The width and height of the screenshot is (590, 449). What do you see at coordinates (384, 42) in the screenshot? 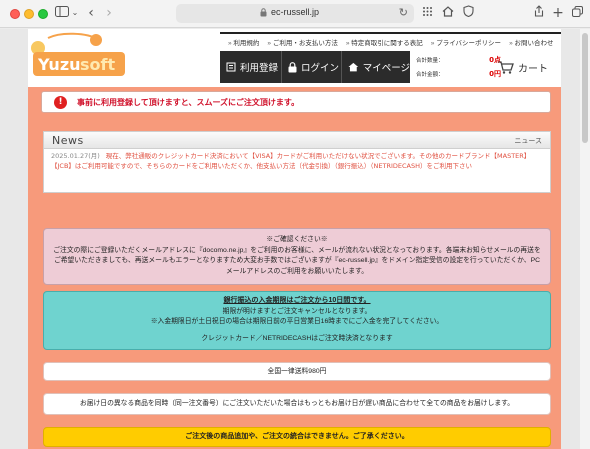
I see `nav-tokusho-link: 特定商取引に関する表記` at bounding box center [384, 42].